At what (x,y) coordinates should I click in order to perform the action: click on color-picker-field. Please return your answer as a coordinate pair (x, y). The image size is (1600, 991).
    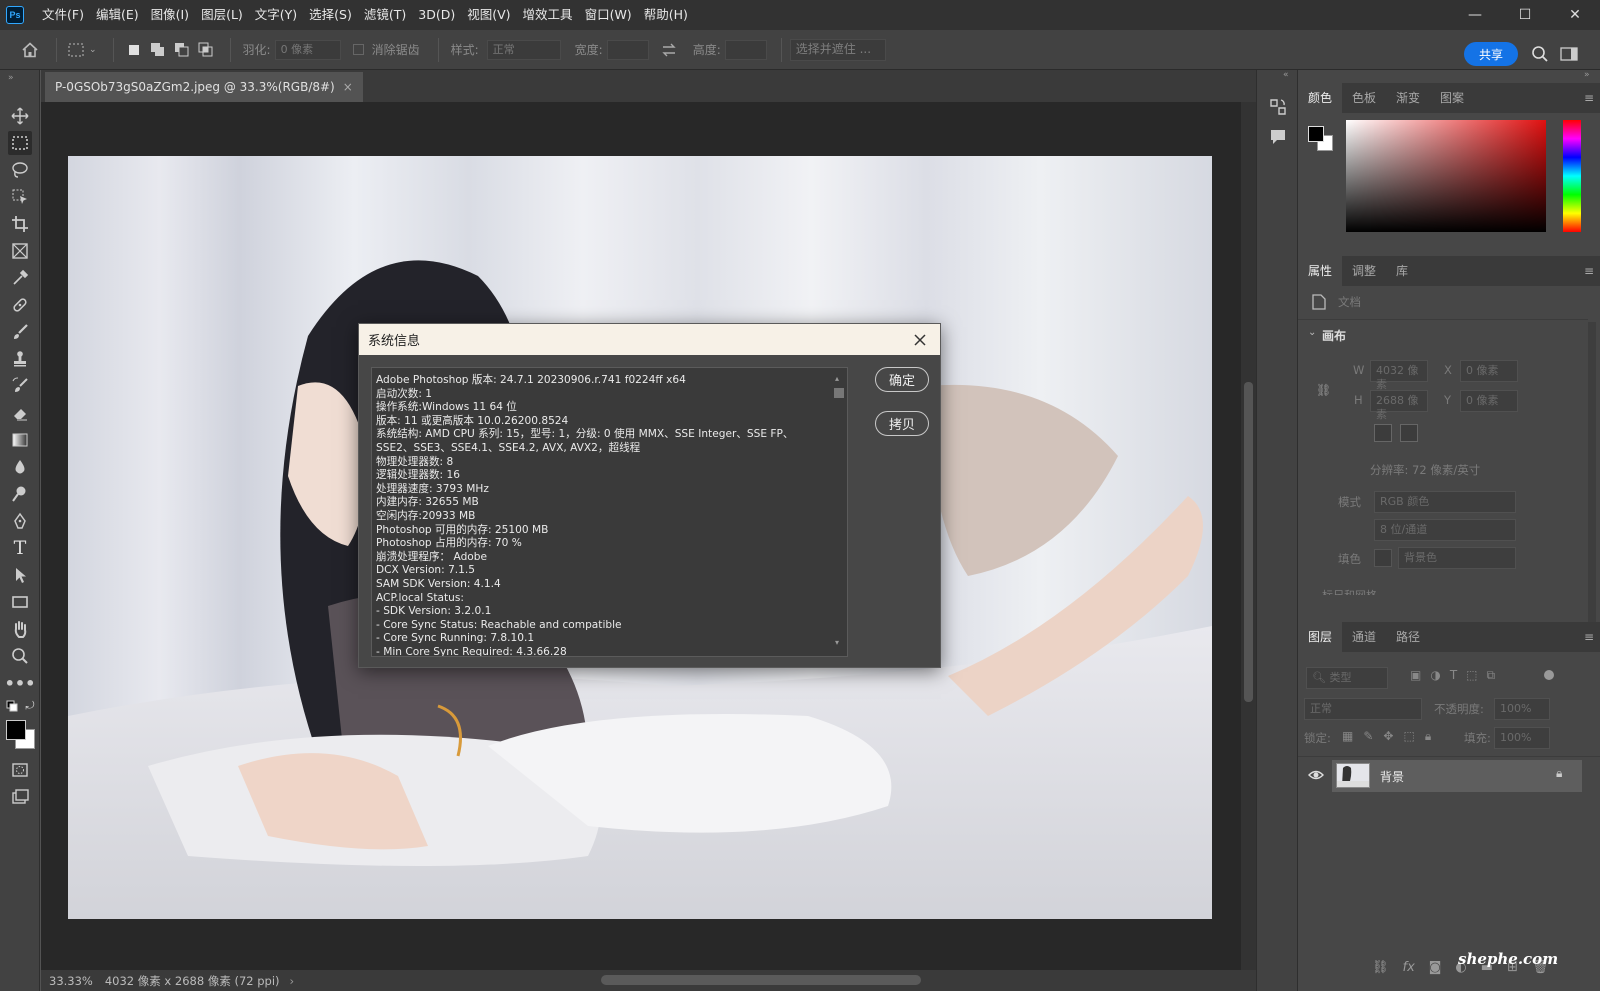
    Looking at the image, I should click on (1446, 176).